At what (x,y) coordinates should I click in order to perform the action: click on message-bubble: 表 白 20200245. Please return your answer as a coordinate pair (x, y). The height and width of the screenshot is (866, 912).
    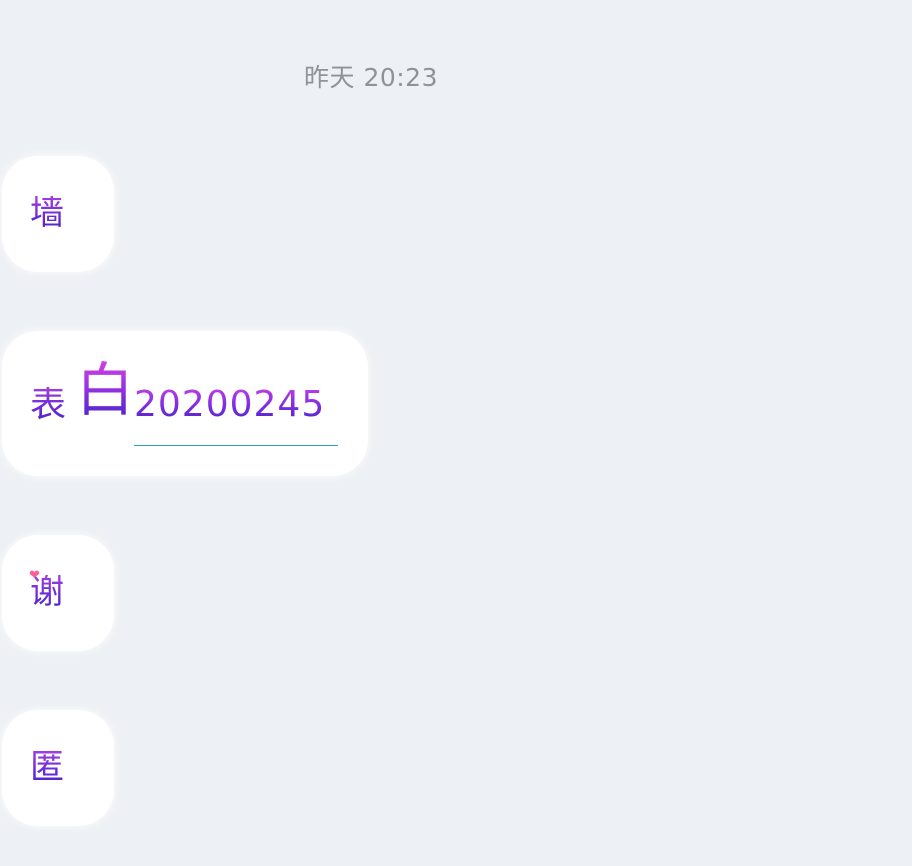
    Looking at the image, I should click on (185, 403).